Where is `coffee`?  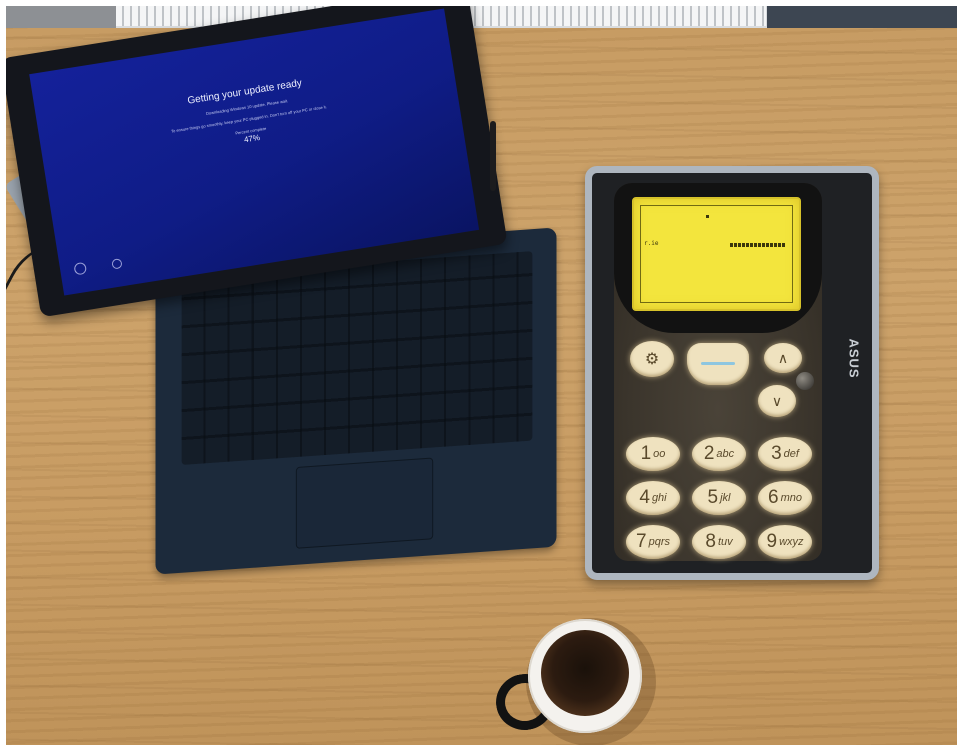
coffee is located at coordinates (585, 673).